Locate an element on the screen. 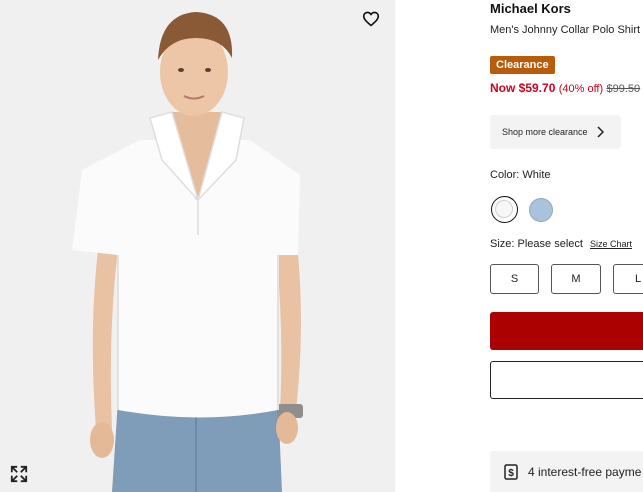 The image size is (643, 492). color-label: Color: is located at coordinates (505, 175).